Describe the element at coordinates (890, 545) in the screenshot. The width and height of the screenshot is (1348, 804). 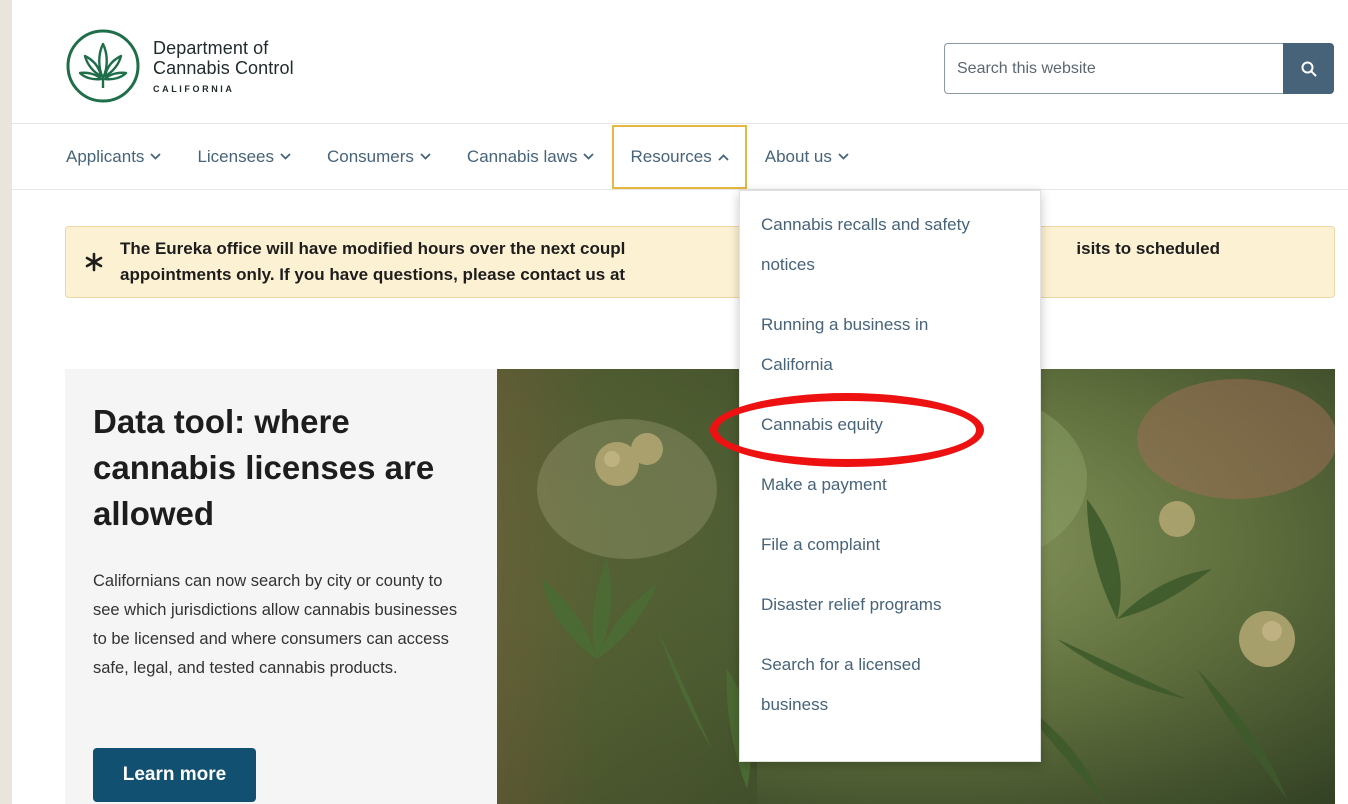
I see `menu-item-file-complaint: File a complaint` at that location.